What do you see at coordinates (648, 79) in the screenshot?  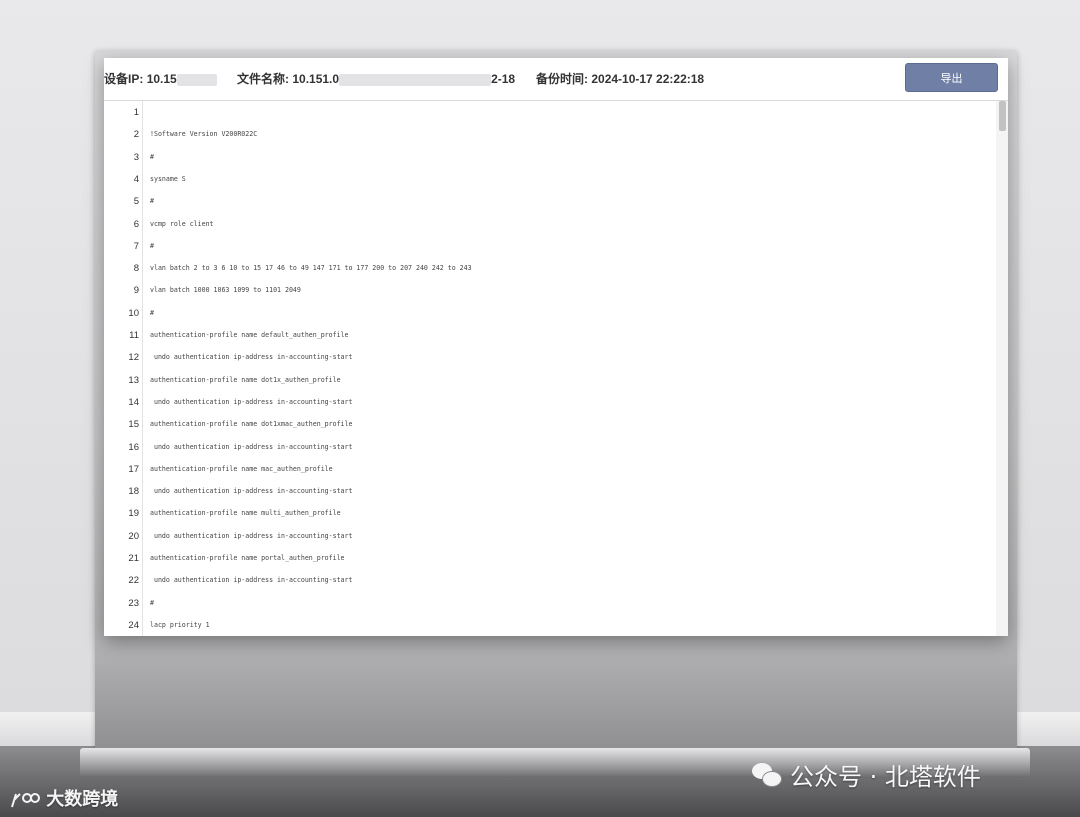 I see `backup-time-value: 2024-10-17 22:22:18` at bounding box center [648, 79].